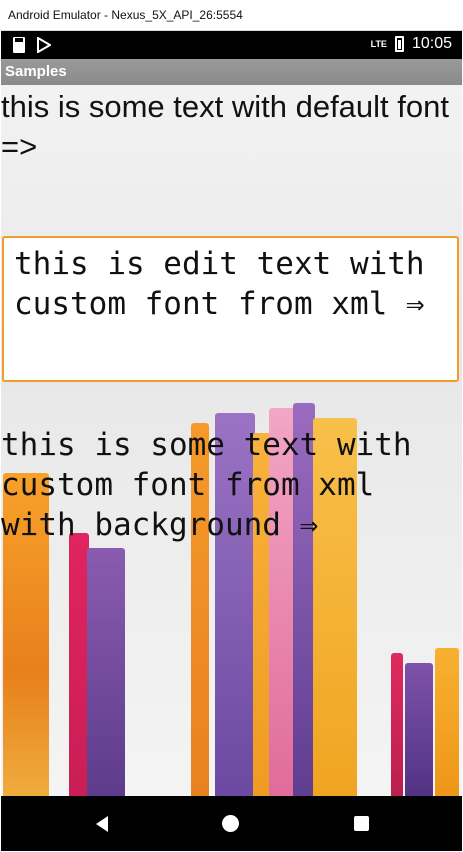 The image size is (463, 852). What do you see at coordinates (44, 45) in the screenshot?
I see `play-store-icon` at bounding box center [44, 45].